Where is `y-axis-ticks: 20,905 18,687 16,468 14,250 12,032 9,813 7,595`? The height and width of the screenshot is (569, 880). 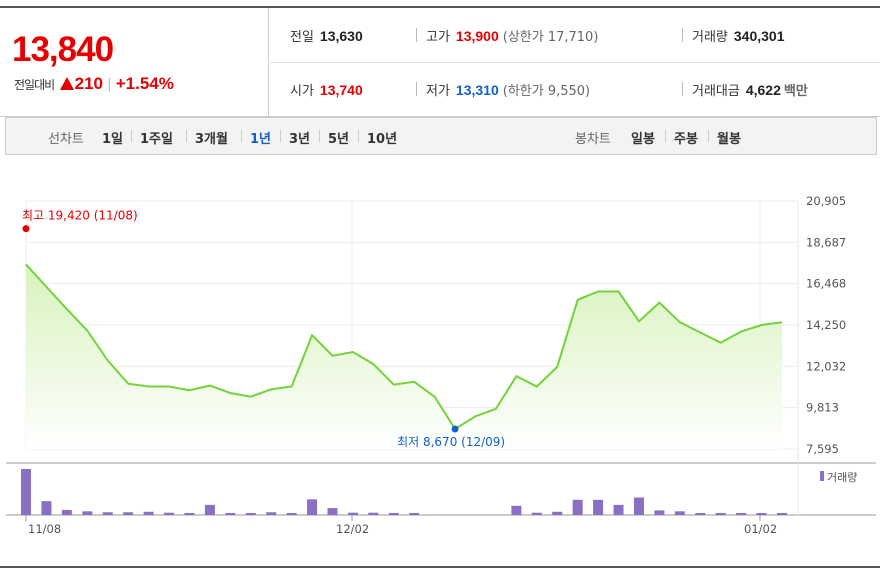
y-axis-ticks: 20,905 18,687 16,468 14,250 12,032 9,813 7,595 is located at coordinates (826, 325).